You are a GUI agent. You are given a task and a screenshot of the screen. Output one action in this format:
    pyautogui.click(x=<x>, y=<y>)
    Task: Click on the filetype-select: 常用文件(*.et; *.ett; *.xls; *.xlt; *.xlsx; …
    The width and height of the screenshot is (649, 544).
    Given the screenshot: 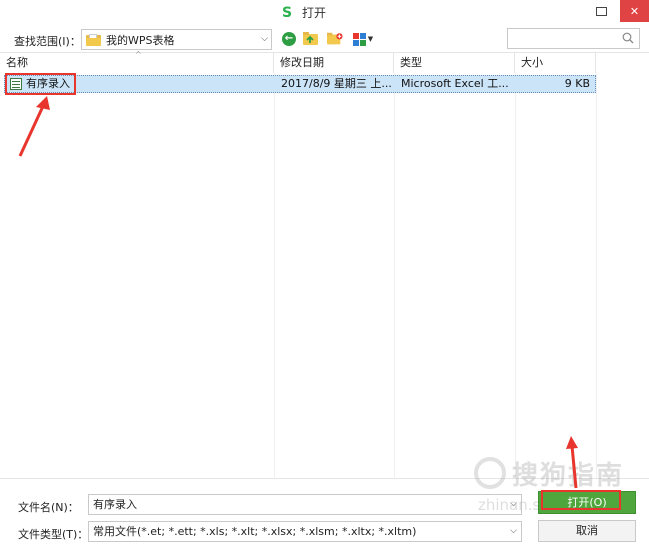 What is the action you would take?
    pyautogui.click(x=305, y=531)
    